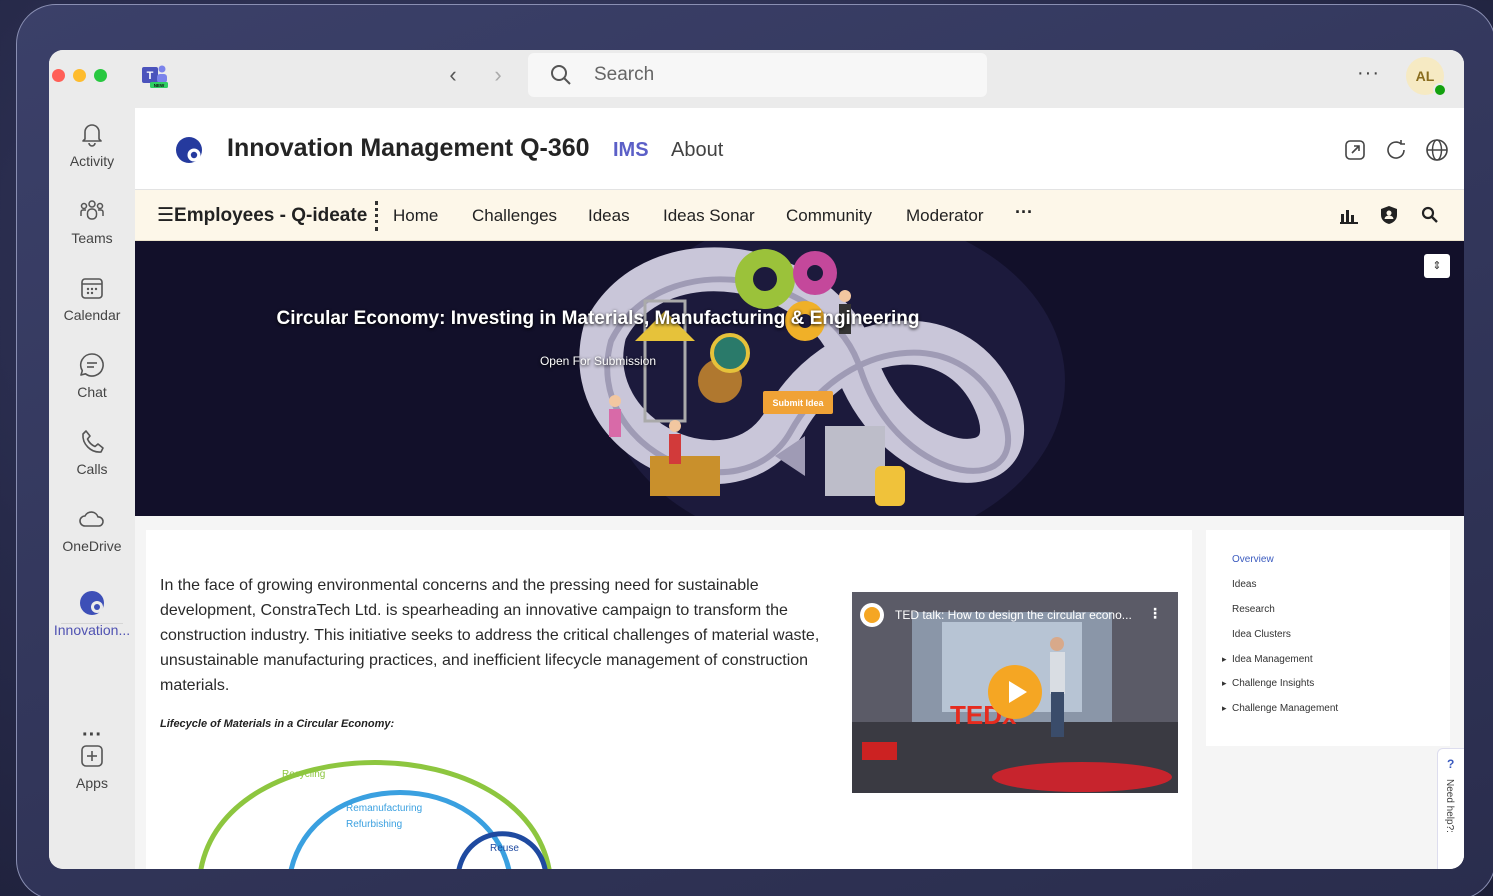 The image size is (1493, 896). What do you see at coordinates (1268, 683) in the screenshot?
I see `side-nav-challenge-insights: Challenge Insights` at bounding box center [1268, 683].